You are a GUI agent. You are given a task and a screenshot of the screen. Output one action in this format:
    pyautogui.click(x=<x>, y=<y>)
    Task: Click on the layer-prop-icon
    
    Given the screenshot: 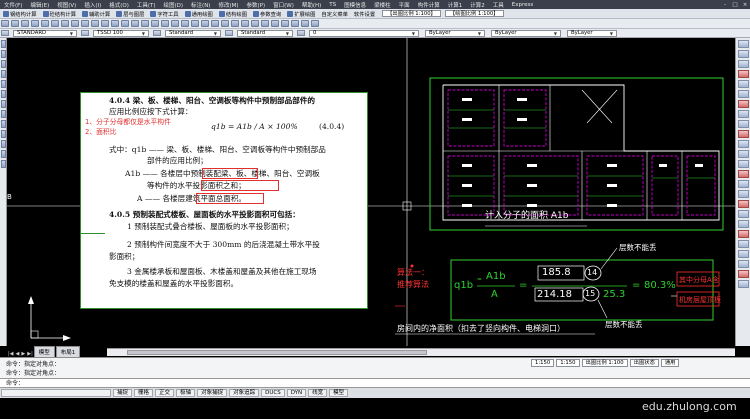 What is the action you would take?
    pyautogui.click(x=225, y=23)
    